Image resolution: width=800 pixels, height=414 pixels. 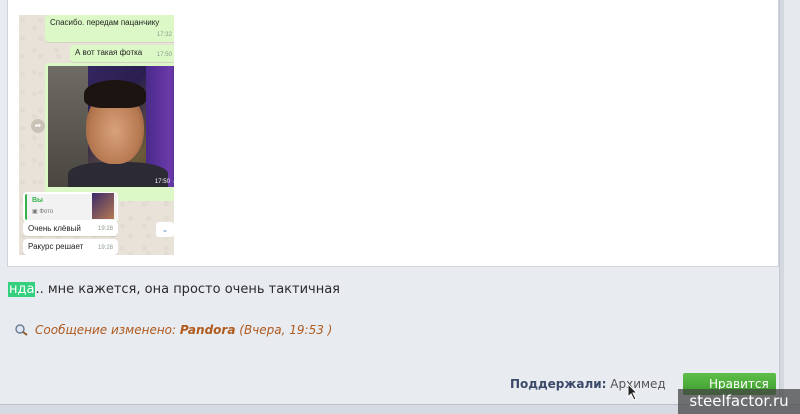 What do you see at coordinates (633, 392) in the screenshot?
I see `mouse-cursor-icon` at bounding box center [633, 392].